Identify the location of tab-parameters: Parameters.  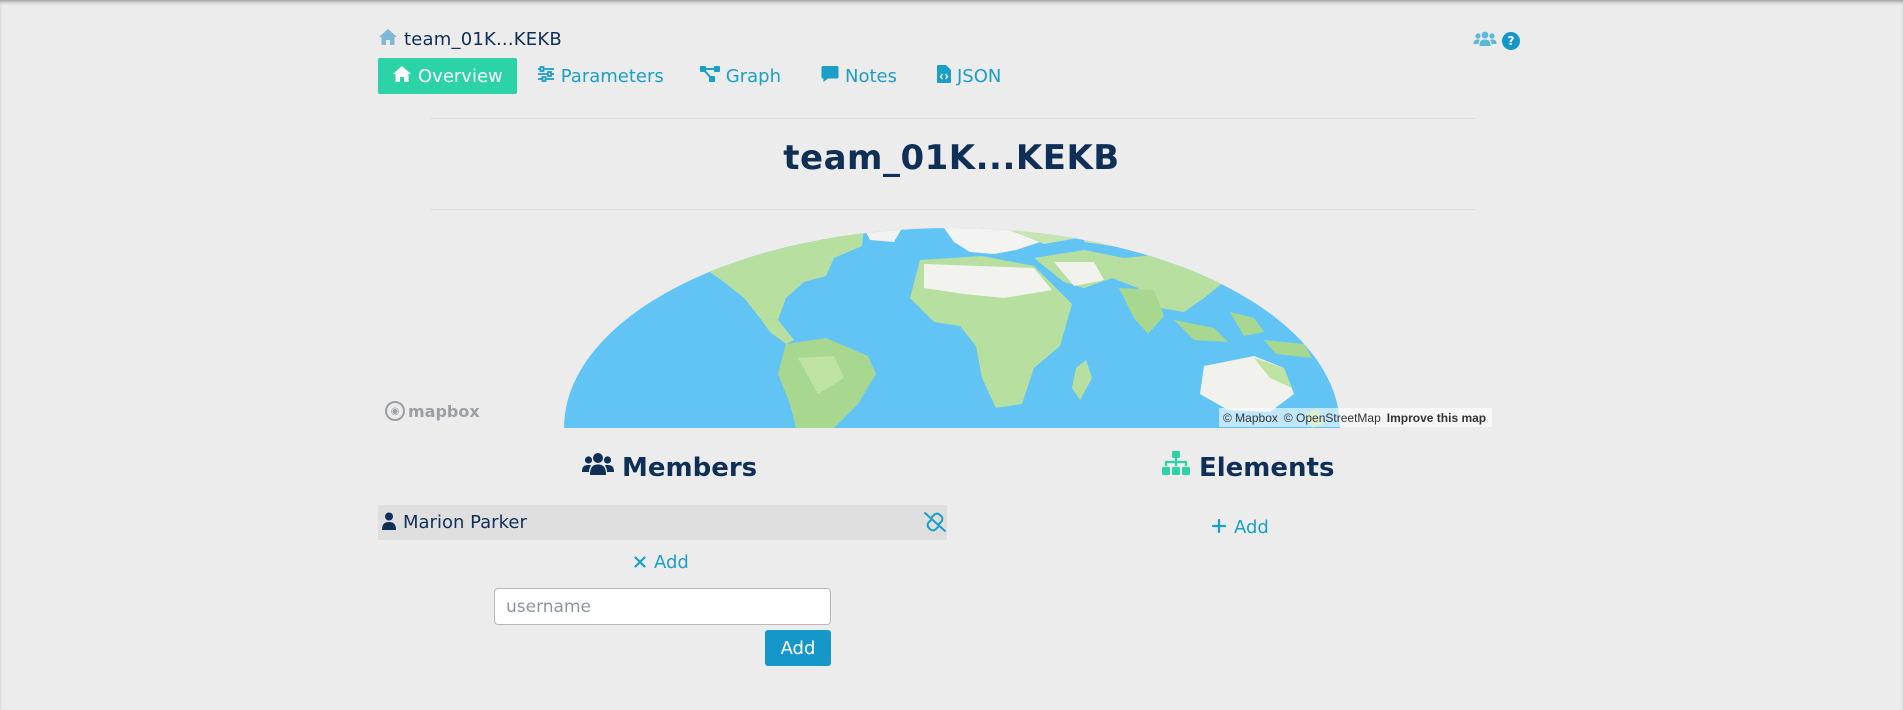
(600, 76).